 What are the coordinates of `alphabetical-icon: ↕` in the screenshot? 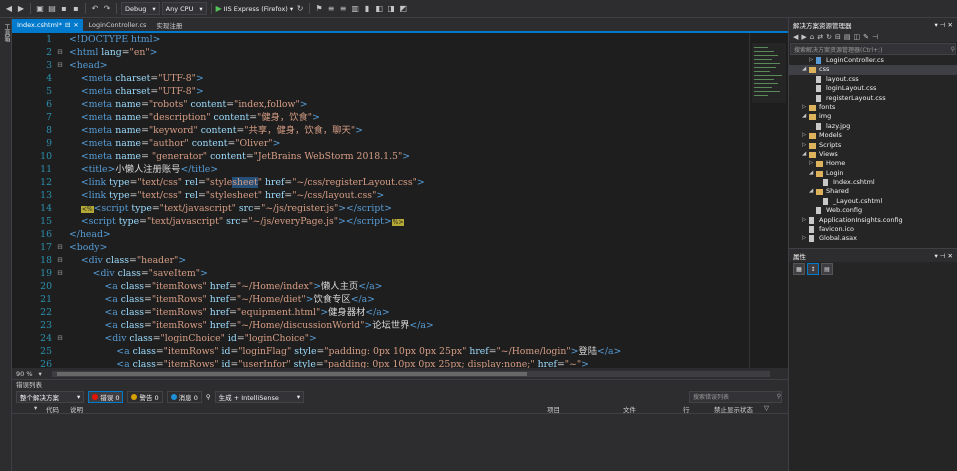 It's located at (813, 269).